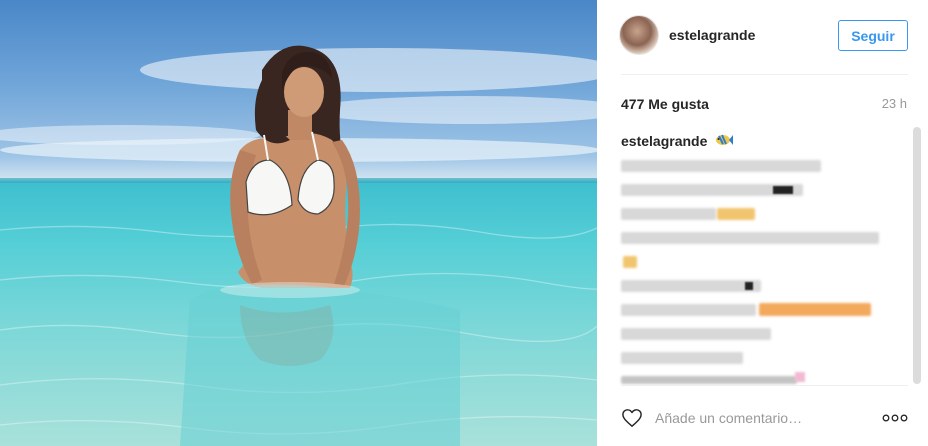  What do you see at coordinates (639, 35) in the screenshot?
I see `avatar` at bounding box center [639, 35].